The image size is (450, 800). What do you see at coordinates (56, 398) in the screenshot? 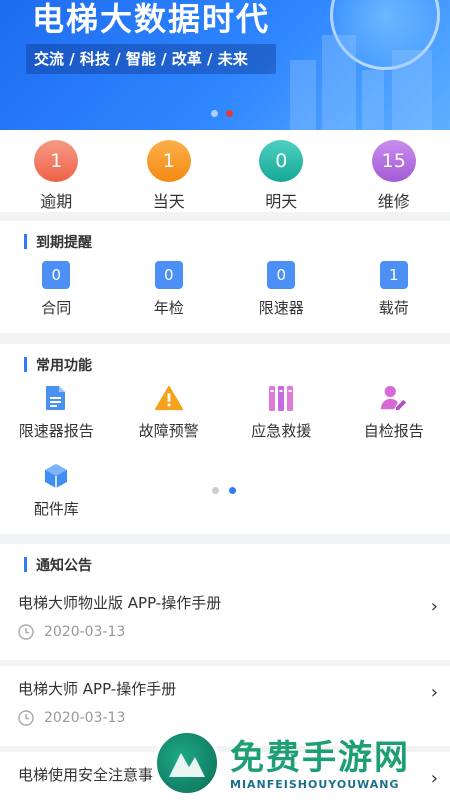
I see `document-icon` at bounding box center [56, 398].